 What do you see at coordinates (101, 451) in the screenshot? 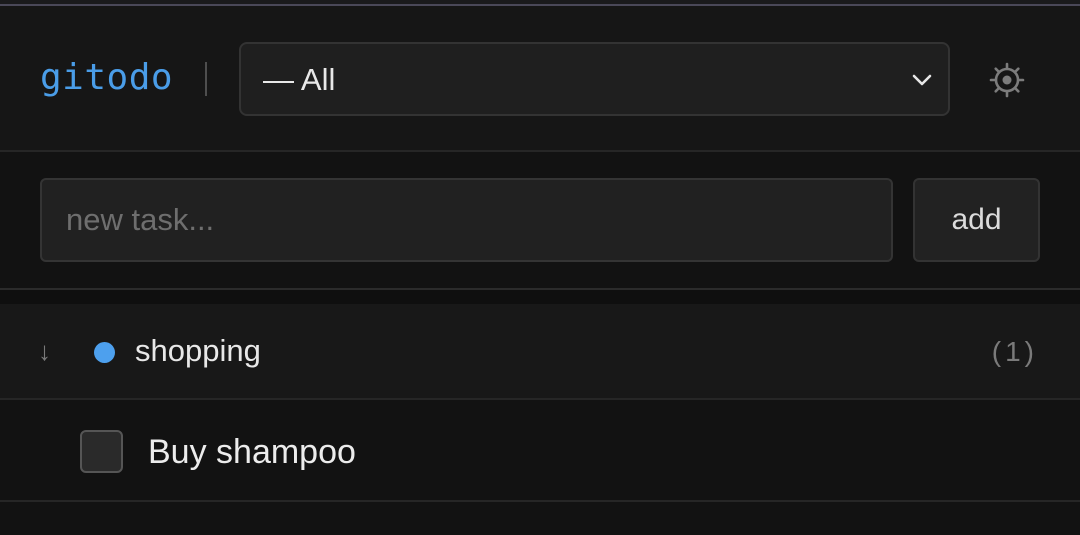
I see `task-checkbox` at bounding box center [101, 451].